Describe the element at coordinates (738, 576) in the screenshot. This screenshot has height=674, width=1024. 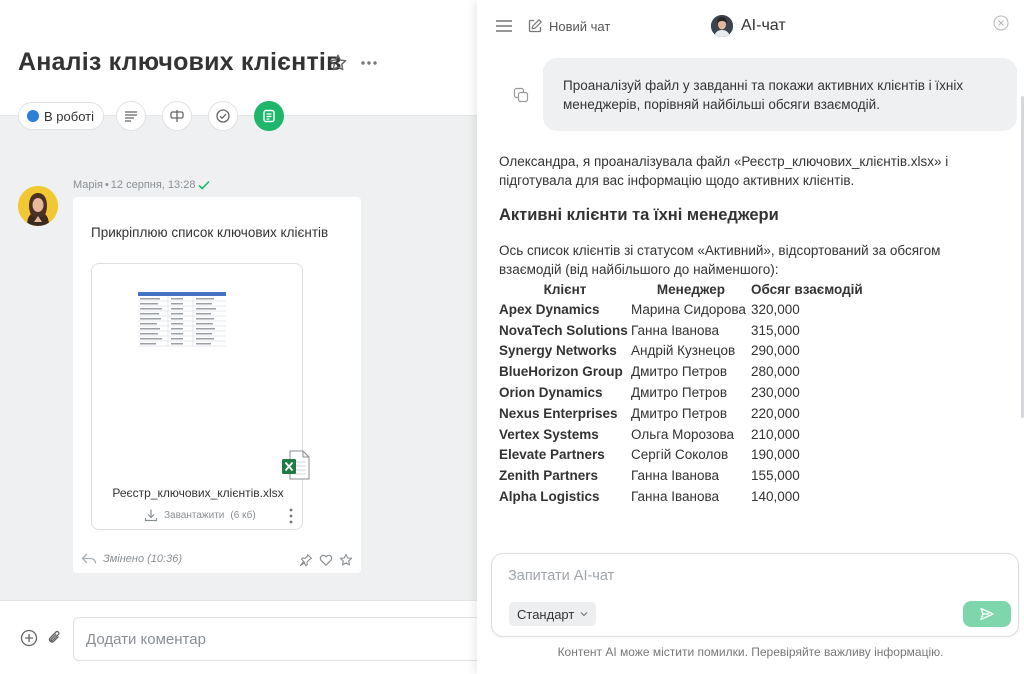
I see `ai-chat-input` at that location.